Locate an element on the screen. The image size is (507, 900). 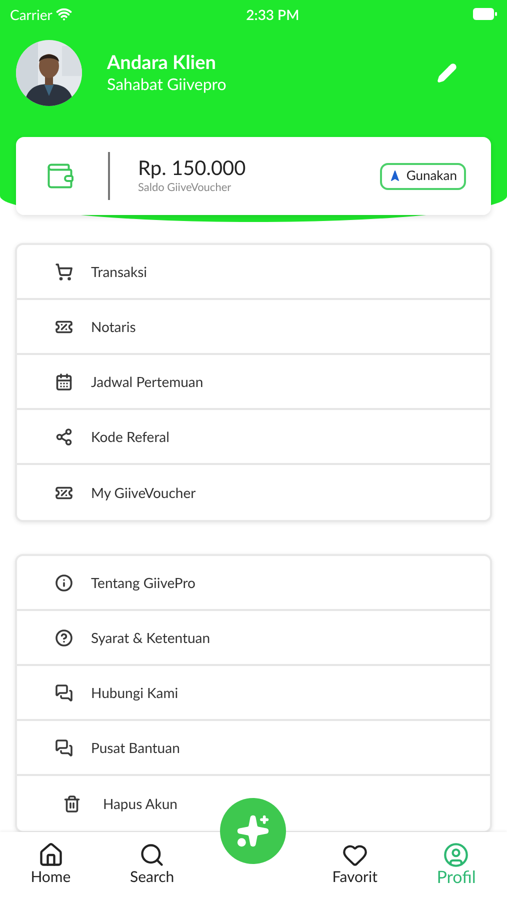
menu-item: Tentang GiivePro is located at coordinates (253, 583).